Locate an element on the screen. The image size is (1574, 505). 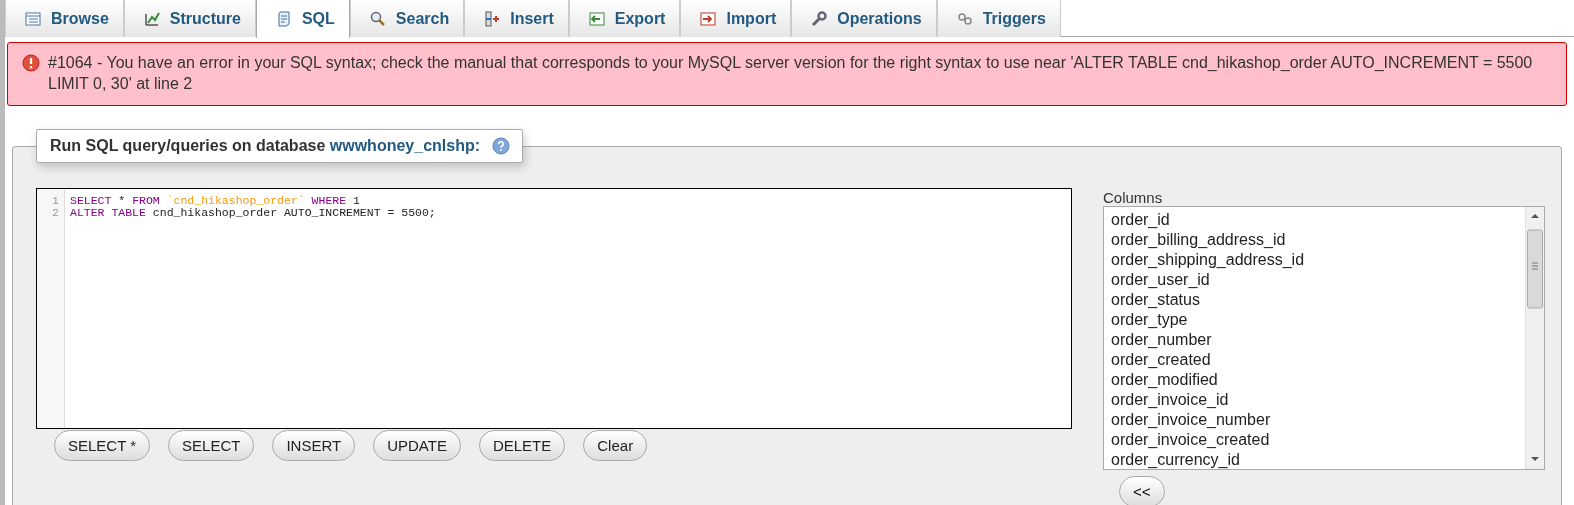
tab: Triggers is located at coordinates (998, 18).